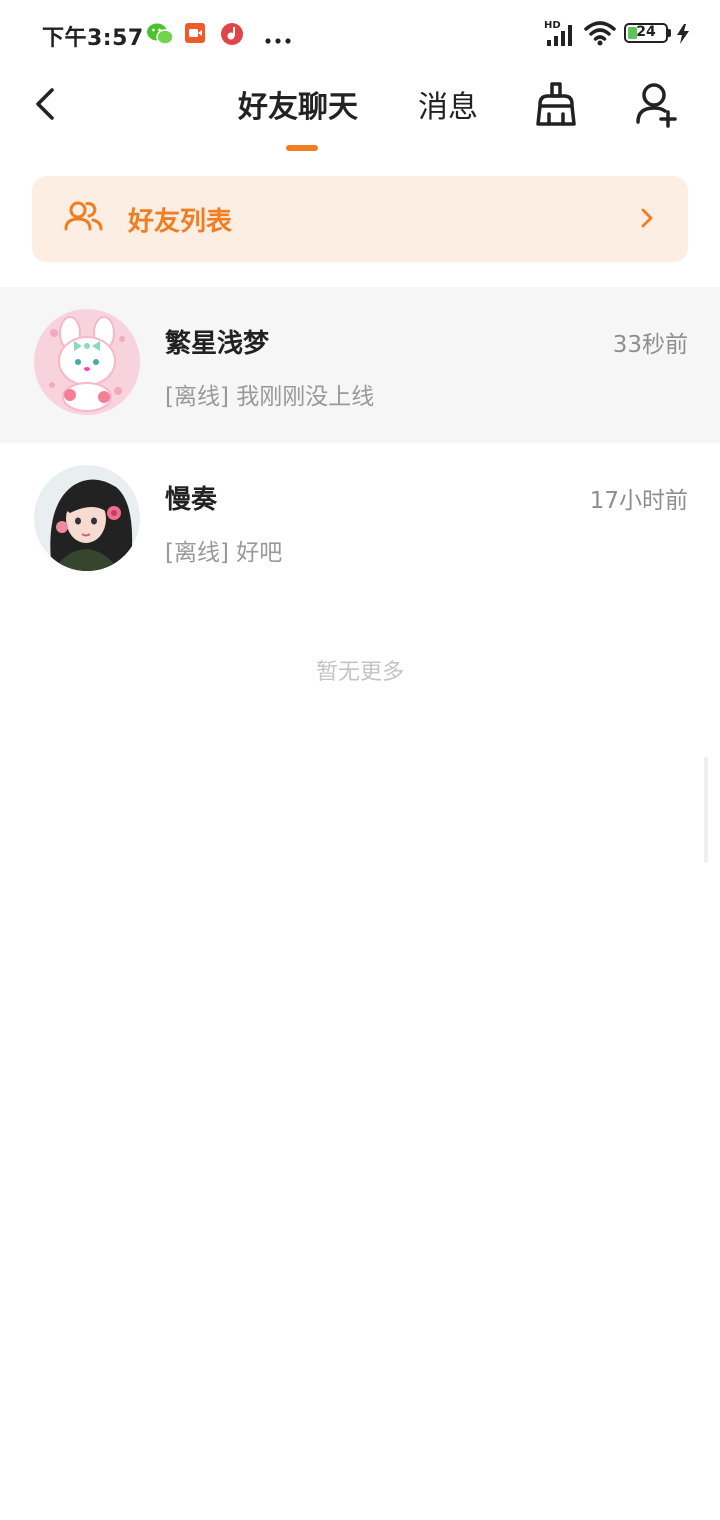 The height and width of the screenshot is (1520, 720). Describe the element at coordinates (93, 38) in the screenshot. I see `status-time: 下午3:57` at that location.